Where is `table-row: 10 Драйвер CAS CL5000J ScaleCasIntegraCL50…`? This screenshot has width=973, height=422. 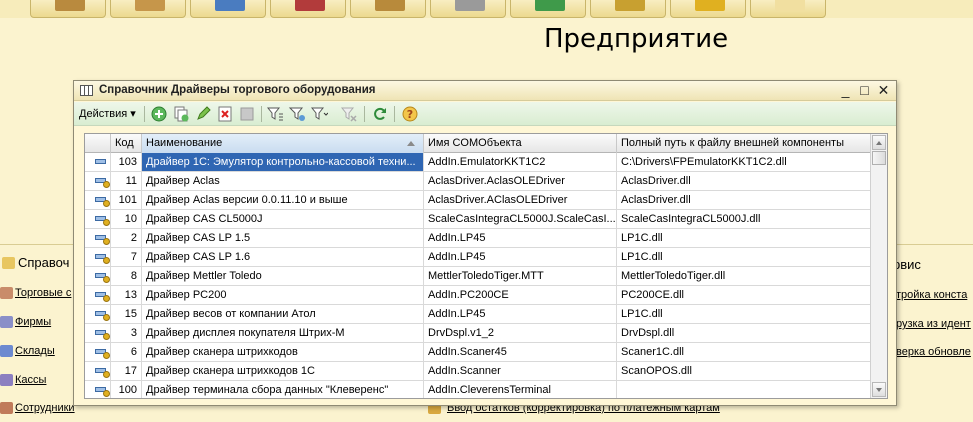 table-row: 10 Драйвер CAS CL5000J ScaleCasIntegraCL50… is located at coordinates (478, 219).